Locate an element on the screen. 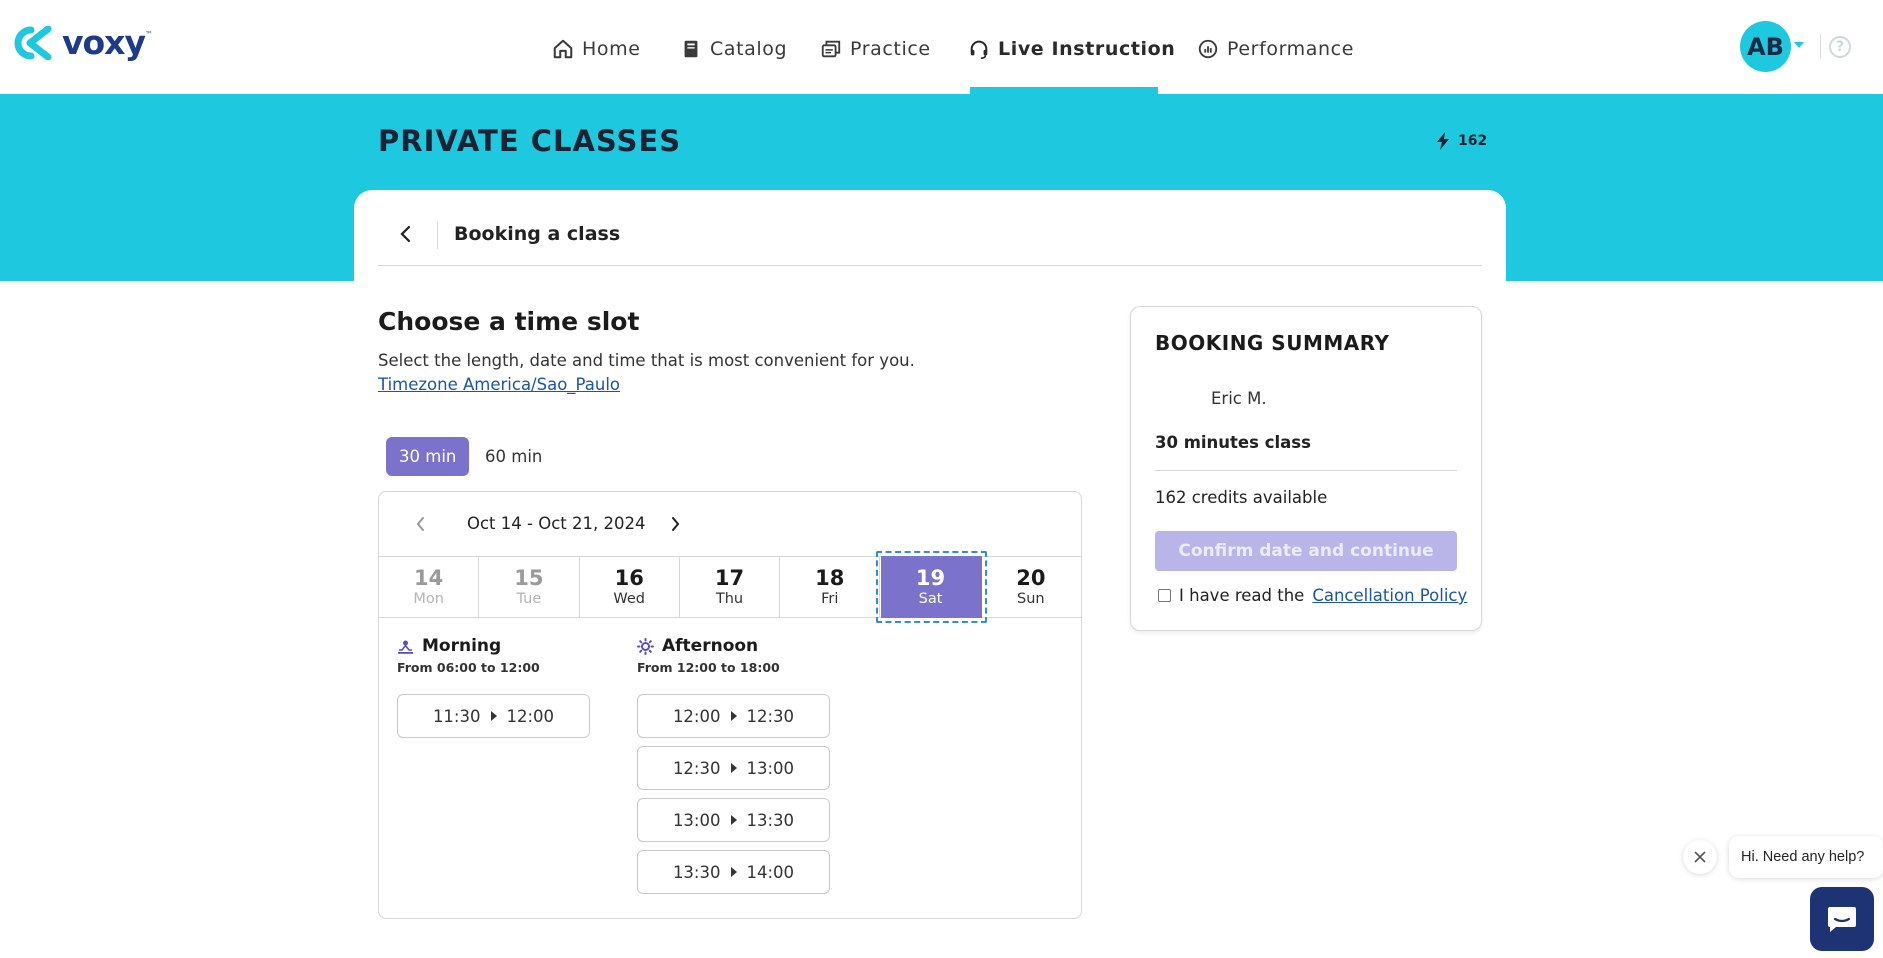  nav-practice: Practice is located at coordinates (875, 49).